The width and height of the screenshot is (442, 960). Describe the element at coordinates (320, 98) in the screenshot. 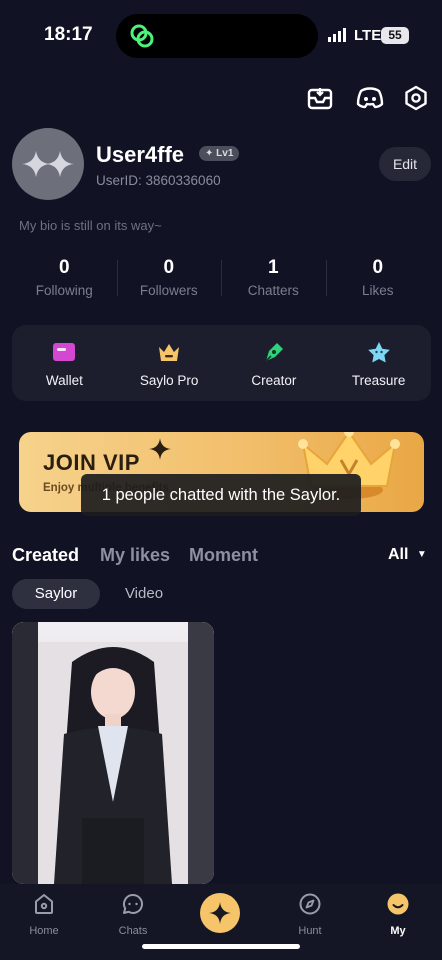

I see `inbox-icon` at that location.